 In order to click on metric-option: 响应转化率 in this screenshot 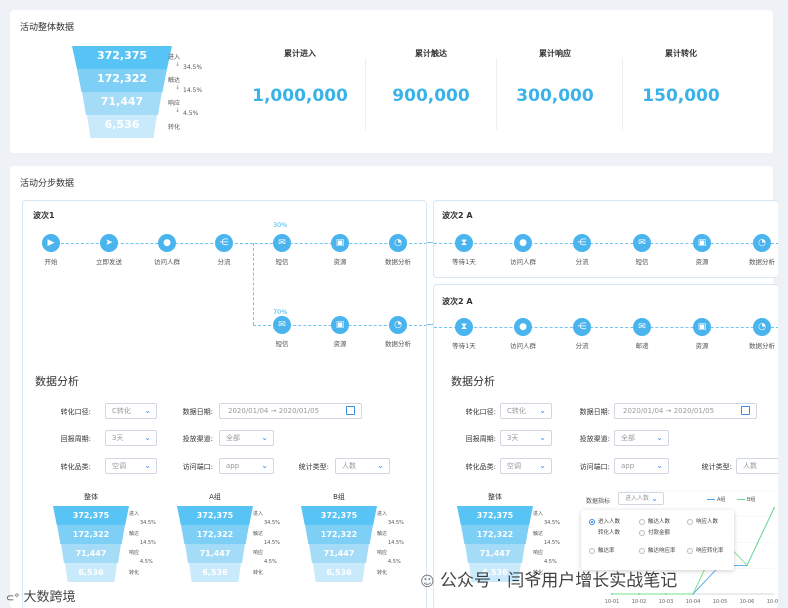, I will do `click(705, 550)`.